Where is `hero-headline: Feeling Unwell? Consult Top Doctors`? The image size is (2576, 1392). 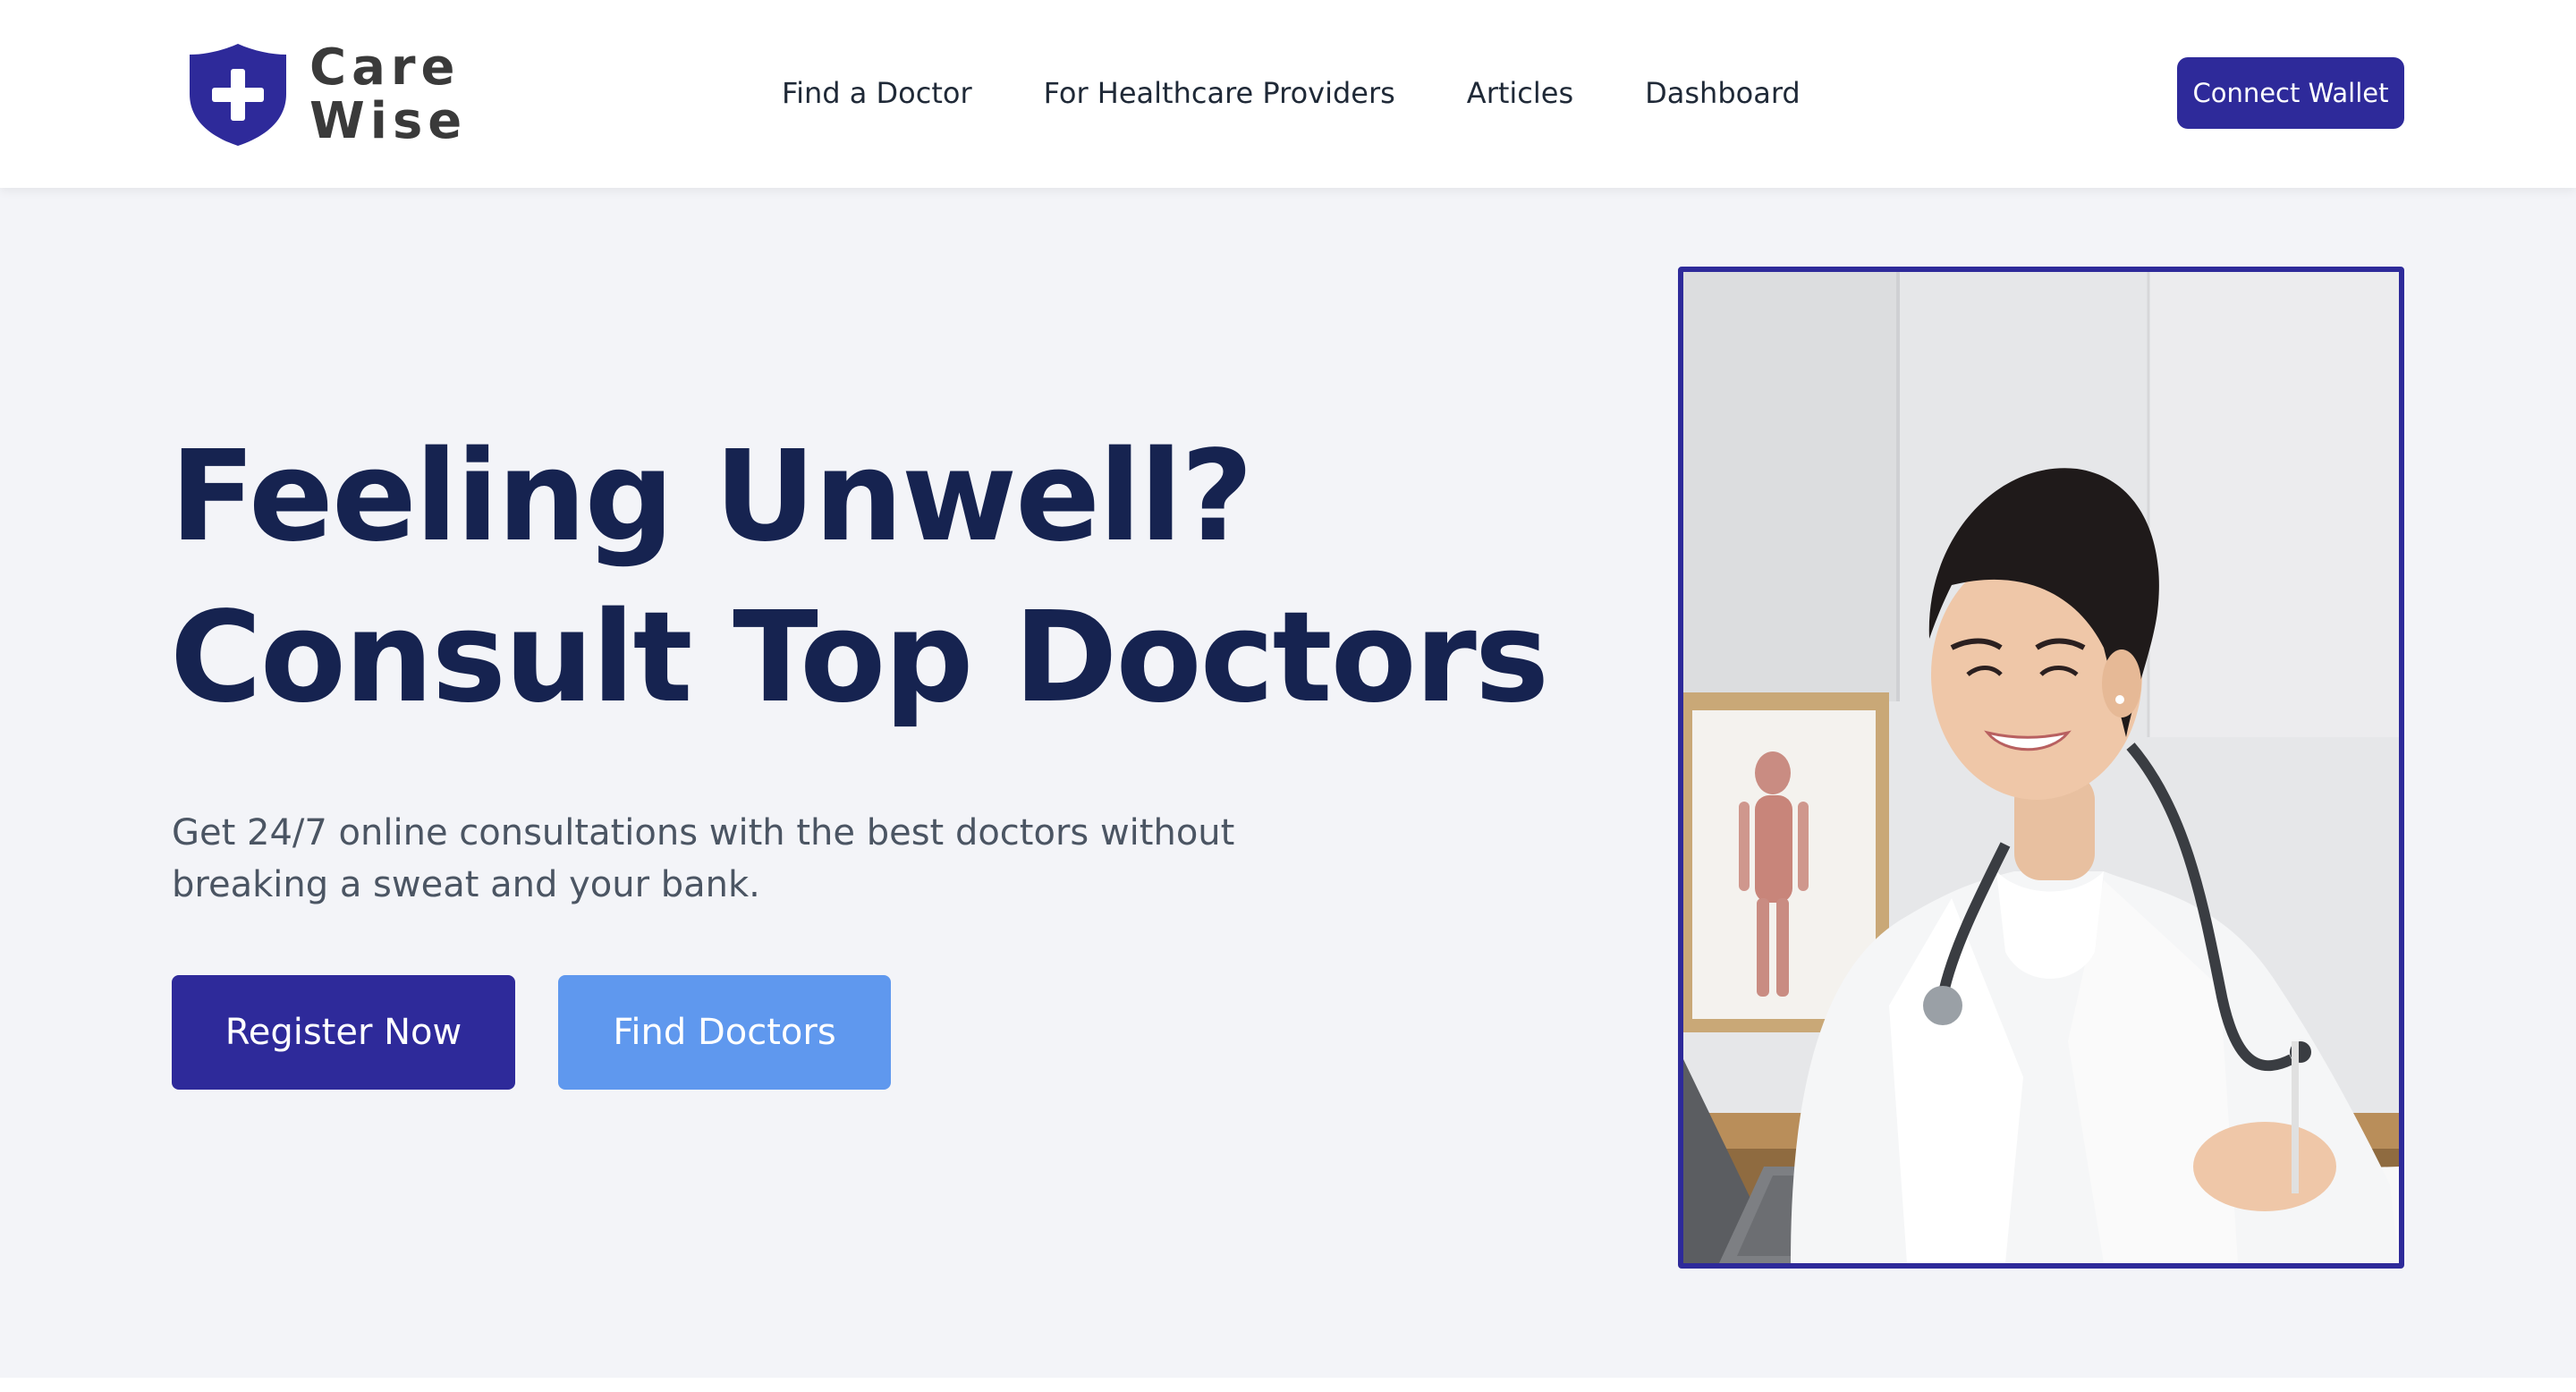
hero-headline: Feeling Unwell? Consult Top Doctors is located at coordinates (859, 578).